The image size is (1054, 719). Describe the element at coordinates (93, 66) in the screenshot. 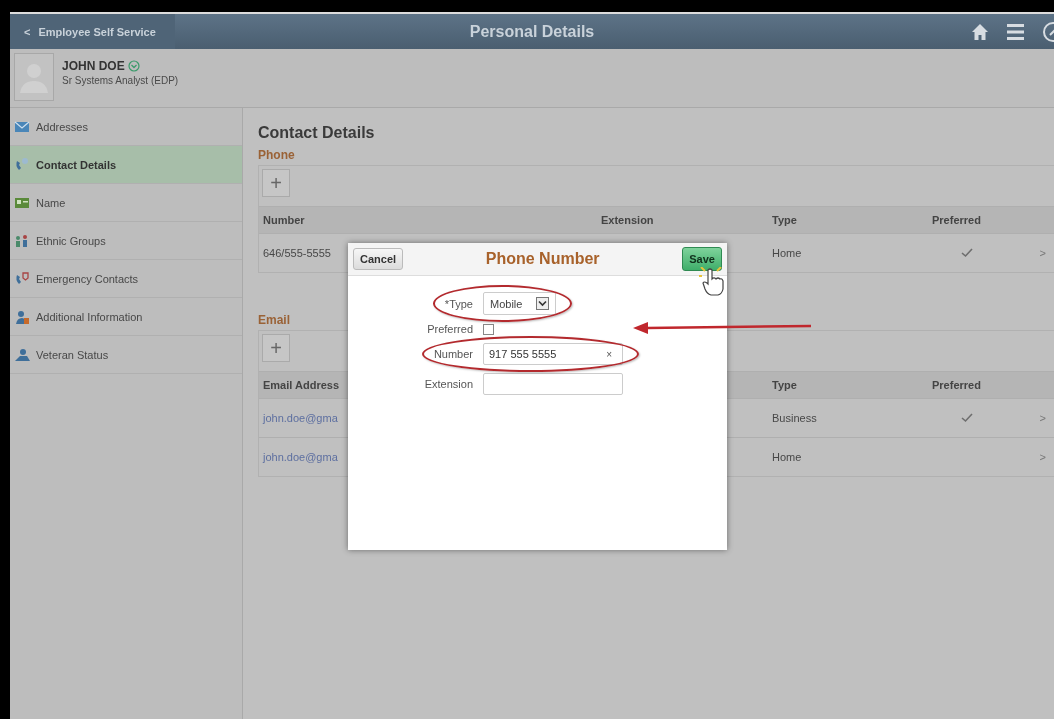

I see `employee-name: JOHN DOE` at that location.